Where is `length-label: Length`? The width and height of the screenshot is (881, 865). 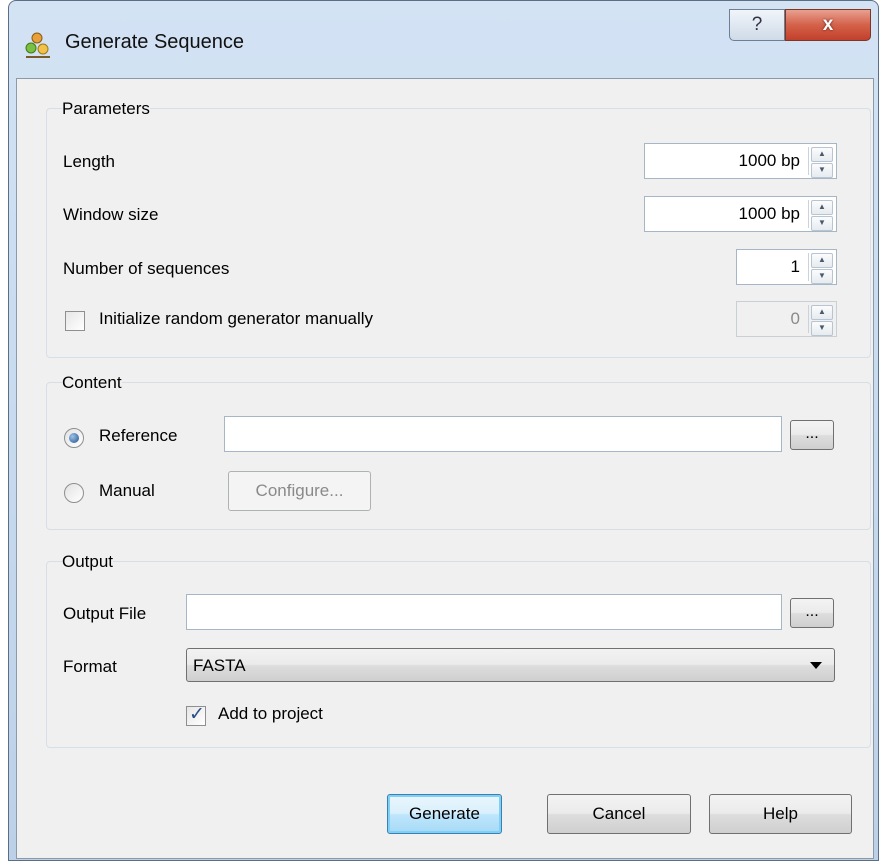
length-label: Length is located at coordinates (89, 161).